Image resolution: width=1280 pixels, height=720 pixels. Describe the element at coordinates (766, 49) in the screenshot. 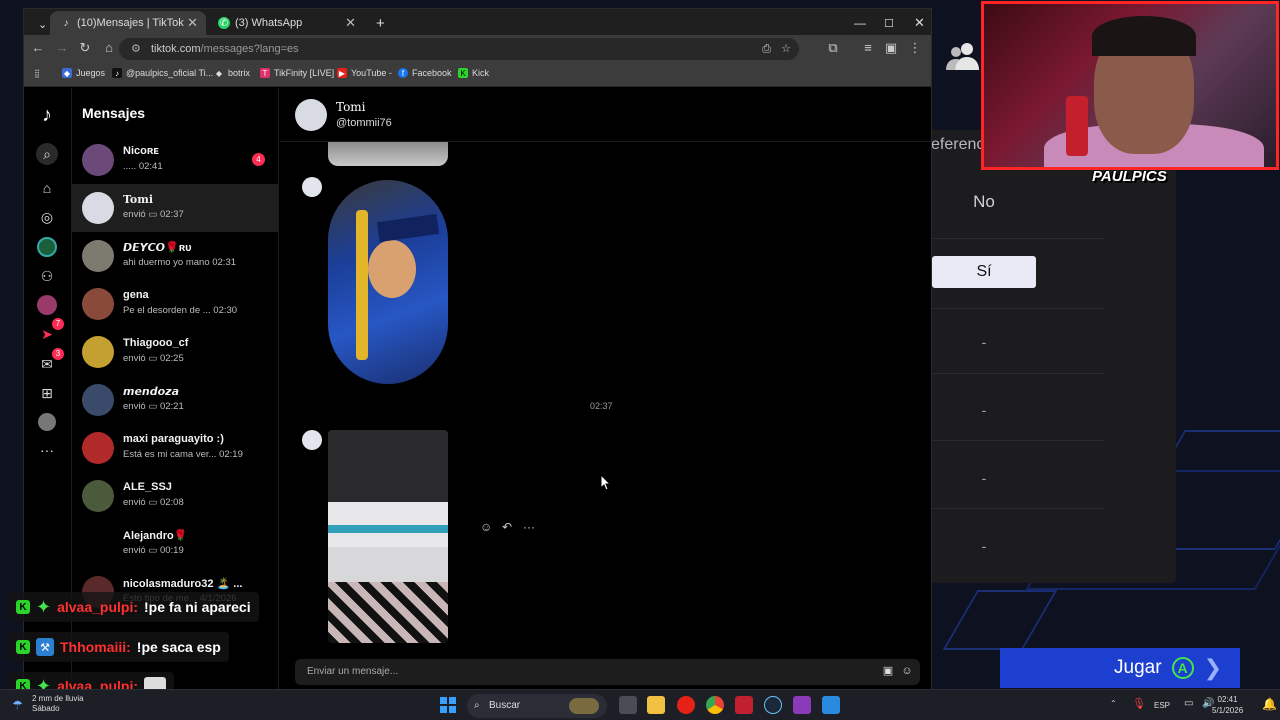

I see `install-icon: ⎙` at that location.